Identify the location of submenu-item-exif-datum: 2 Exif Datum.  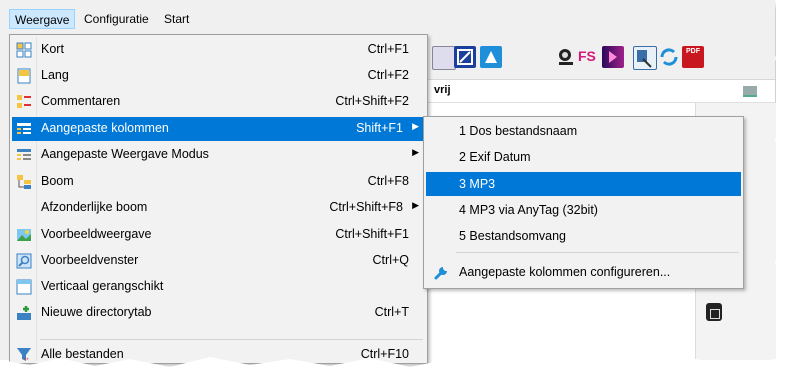
(583, 157).